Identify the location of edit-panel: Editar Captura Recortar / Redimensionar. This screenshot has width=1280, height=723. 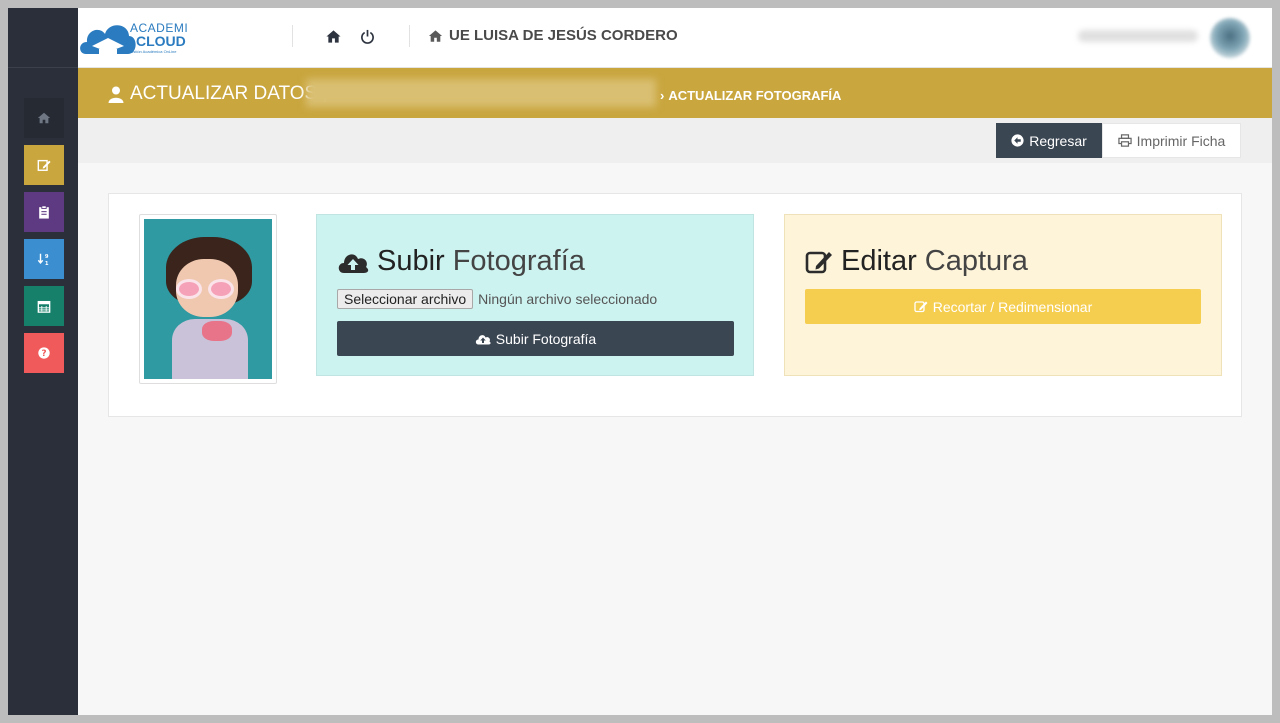
(1003, 295).